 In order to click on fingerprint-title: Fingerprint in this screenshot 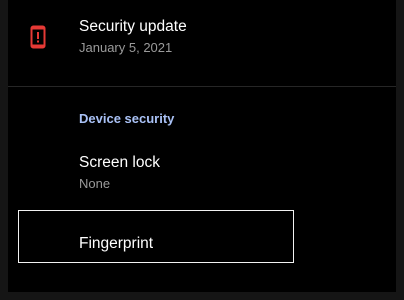, I will do `click(116, 243)`.